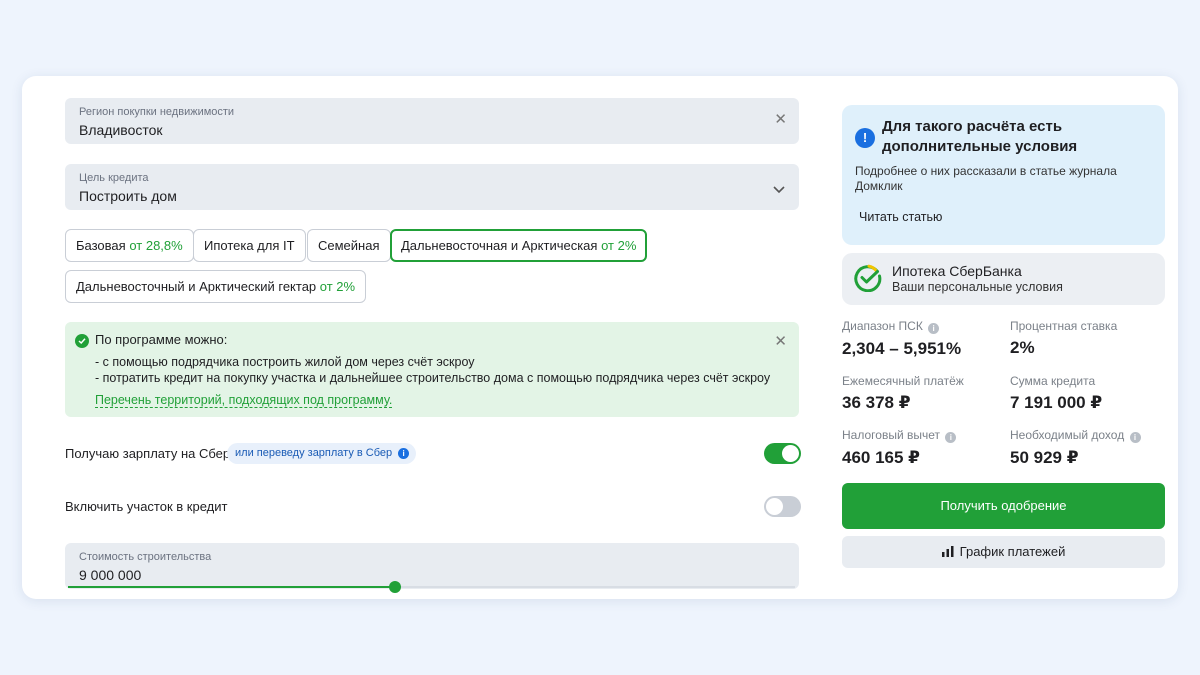 This screenshot has width=1200, height=675. I want to click on construction-cost-field: Стоимость строительства 9 000 000, so click(432, 566).